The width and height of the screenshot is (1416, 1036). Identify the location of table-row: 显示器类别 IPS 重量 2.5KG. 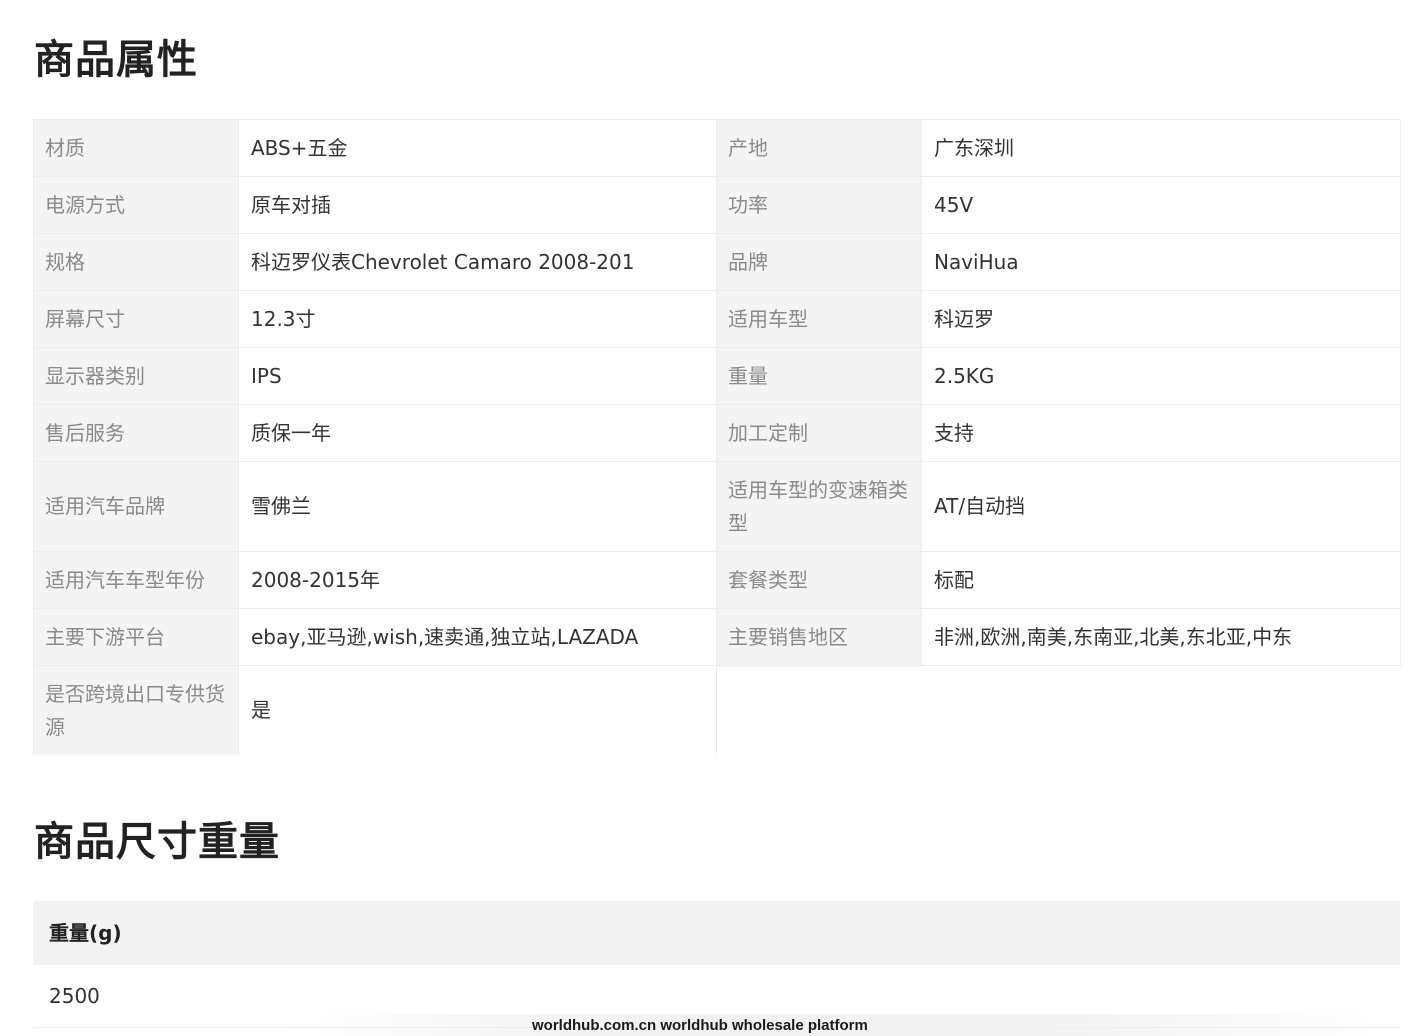
(717, 376).